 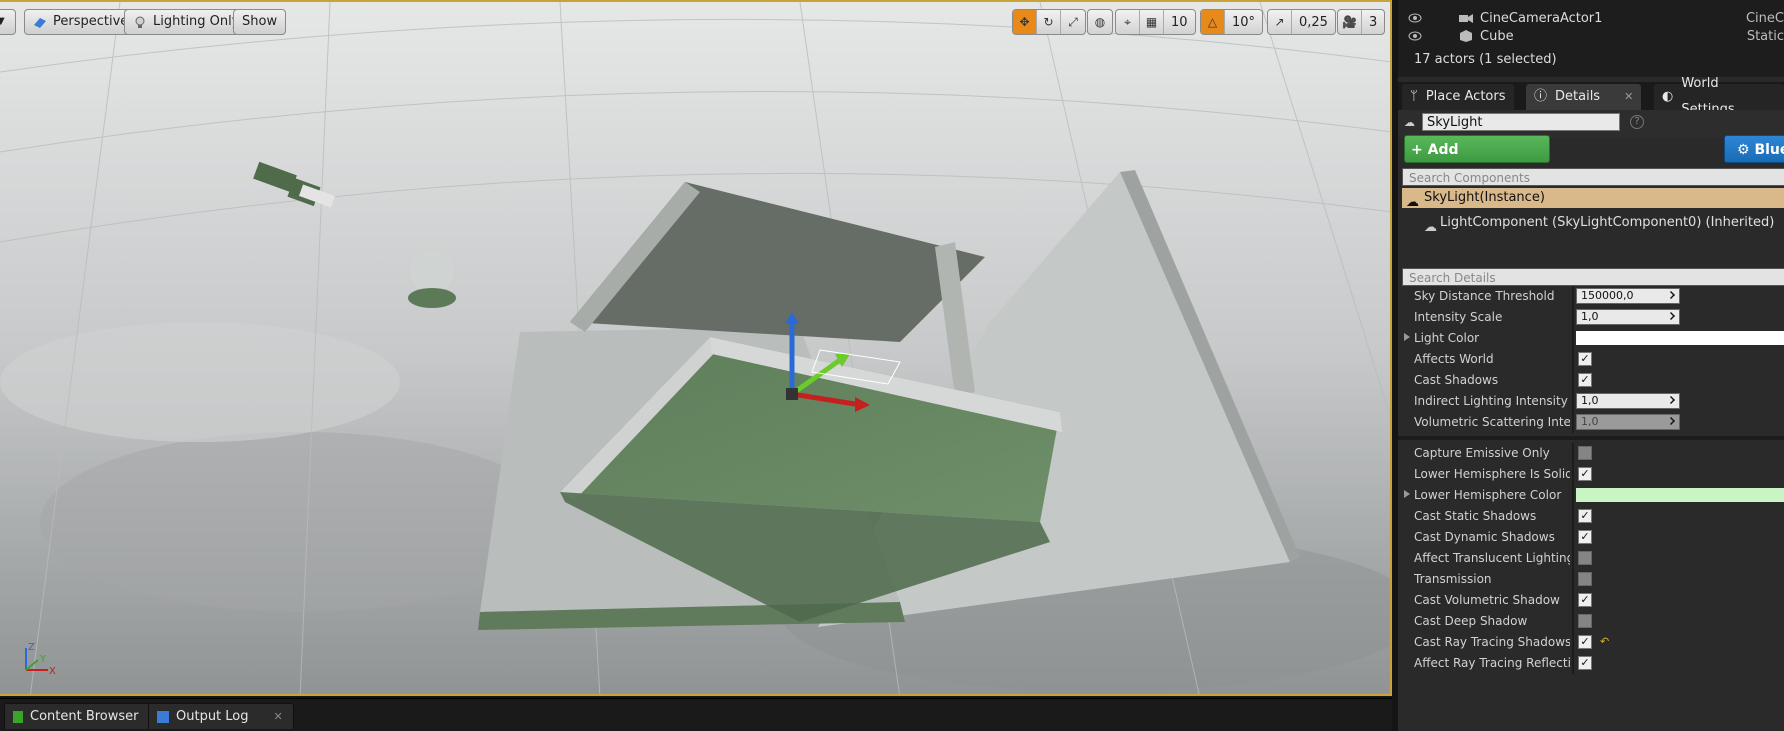 I want to click on prop-label: Light Color, so click(x=1447, y=338).